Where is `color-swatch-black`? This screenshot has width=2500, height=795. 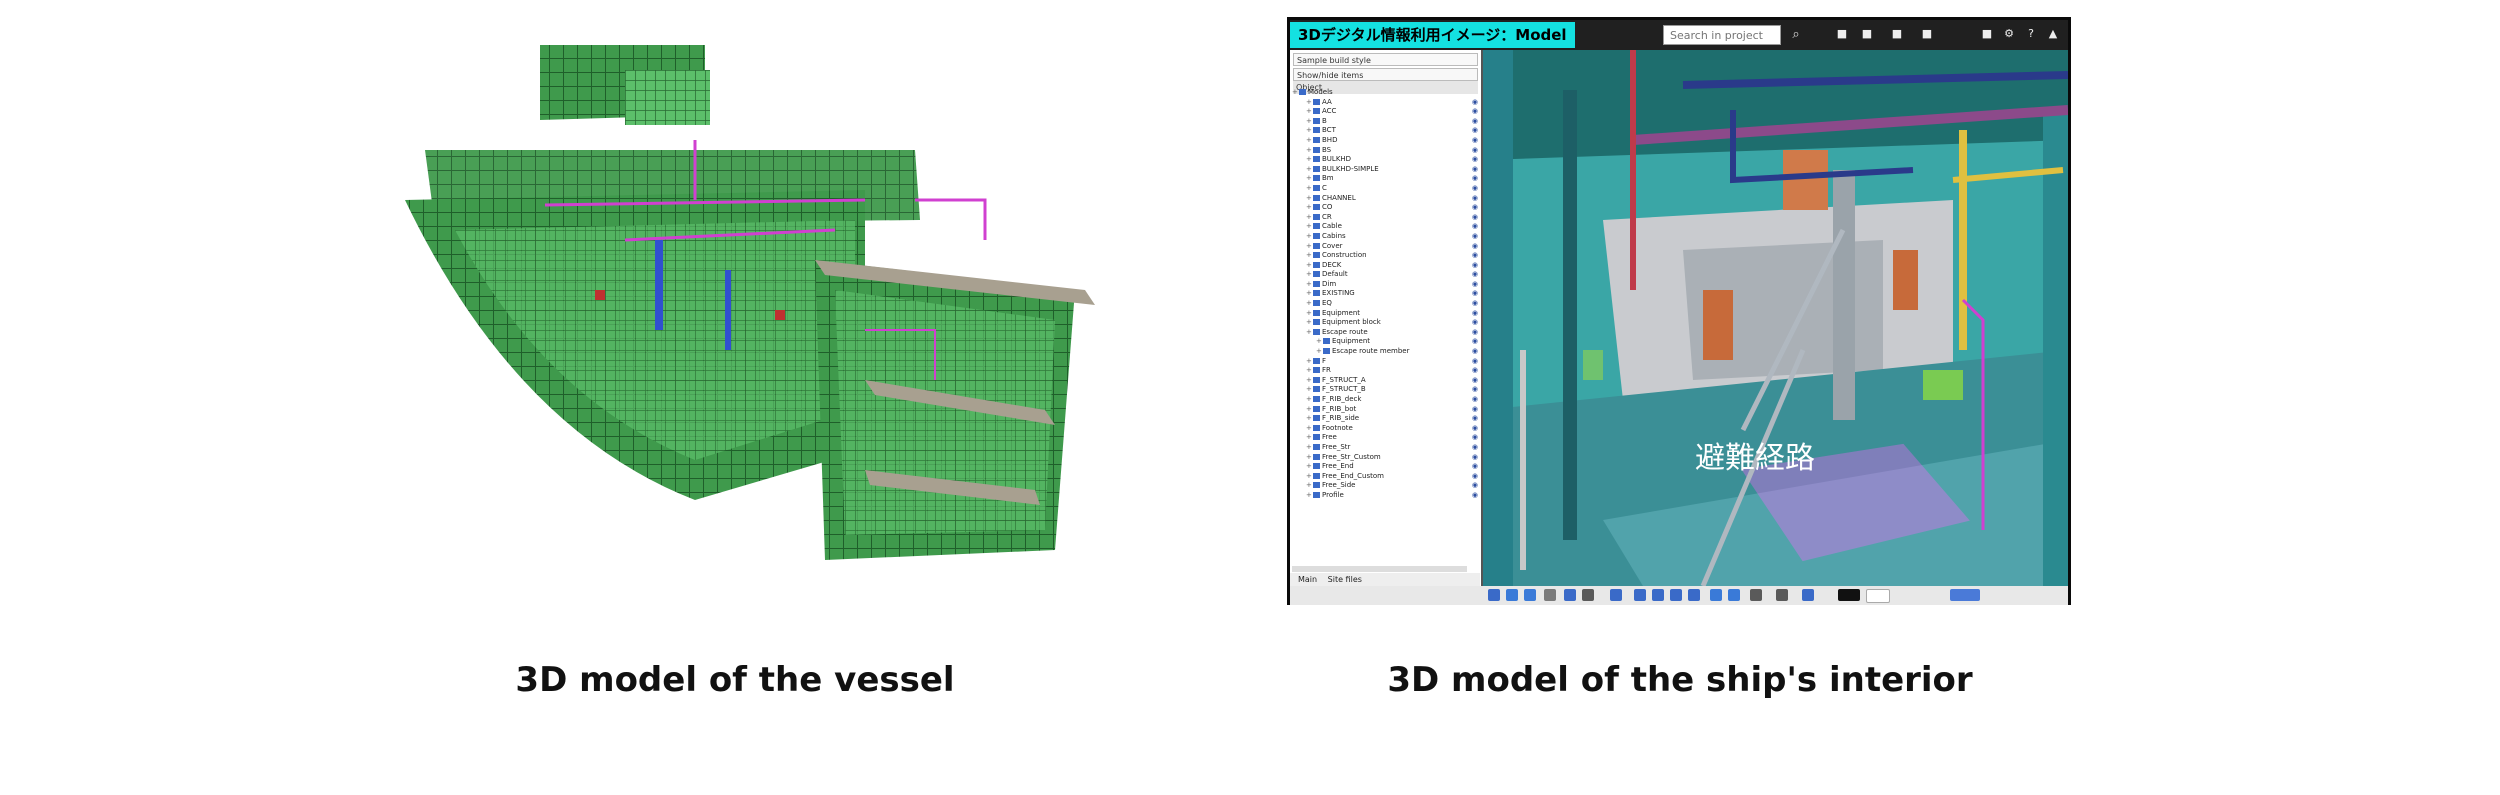 color-swatch-black is located at coordinates (1849, 595).